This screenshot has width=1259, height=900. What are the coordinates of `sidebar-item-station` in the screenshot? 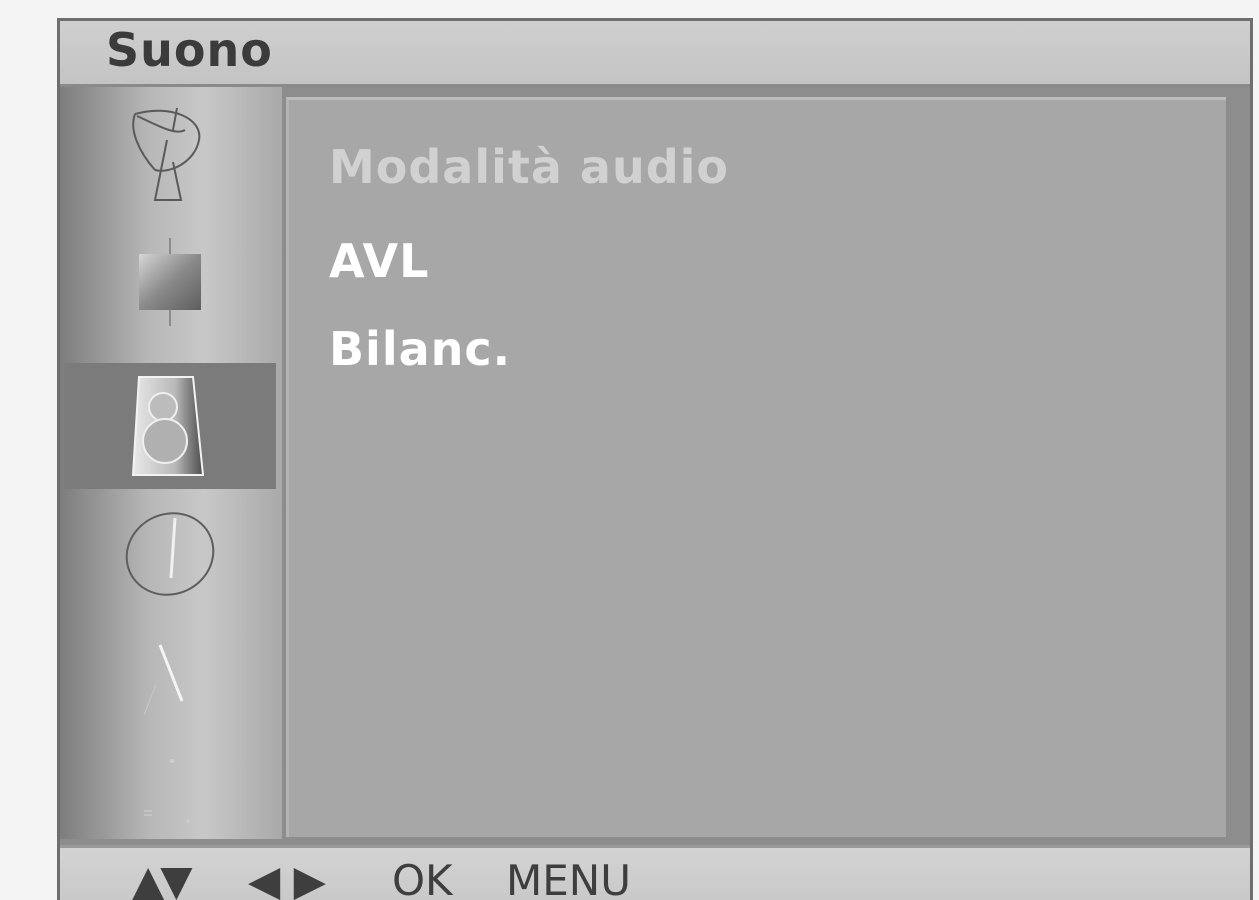 It's located at (170, 156).